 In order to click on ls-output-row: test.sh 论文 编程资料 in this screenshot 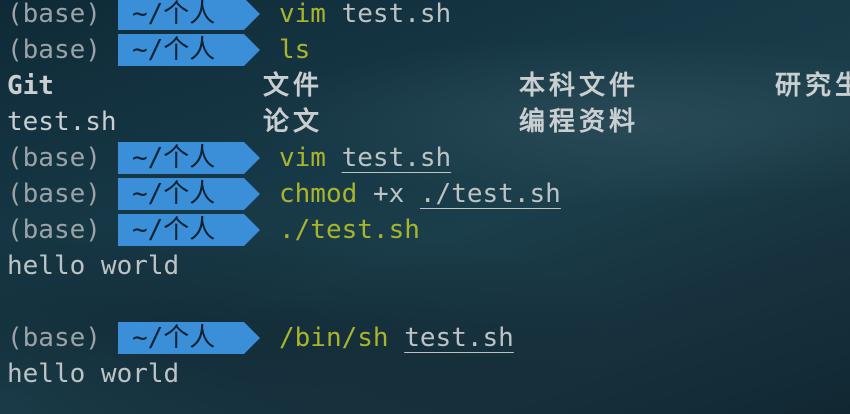, I will do `click(425, 122)`.